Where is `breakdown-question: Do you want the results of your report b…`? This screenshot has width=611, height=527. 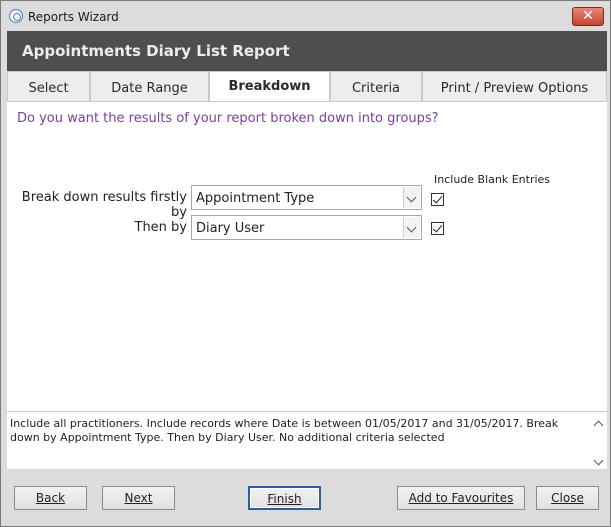
breakdown-question: Do you want the results of your report b… is located at coordinates (228, 118).